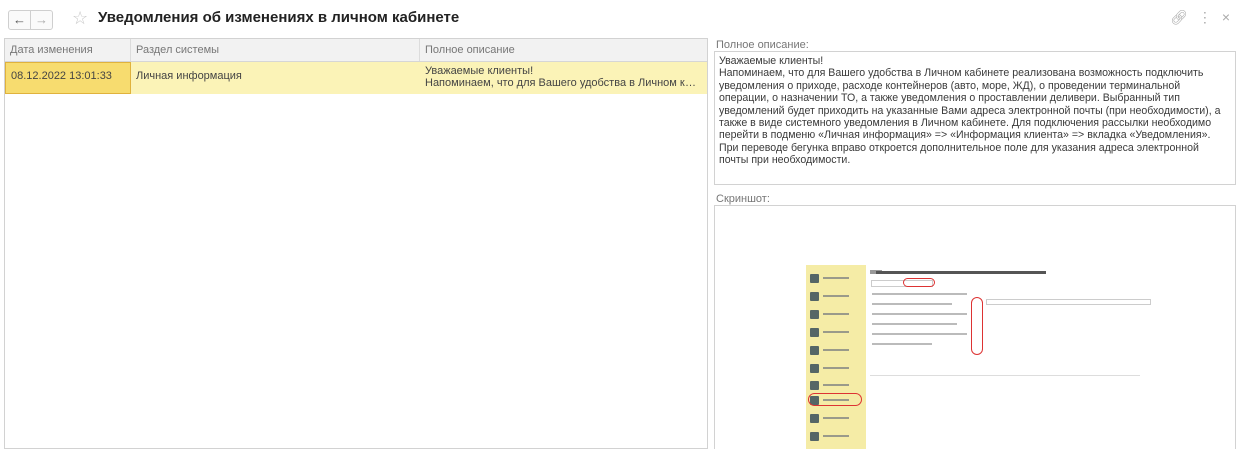 This screenshot has width=1236, height=449. I want to click on screenshot-highlight-toggles, so click(977, 326).